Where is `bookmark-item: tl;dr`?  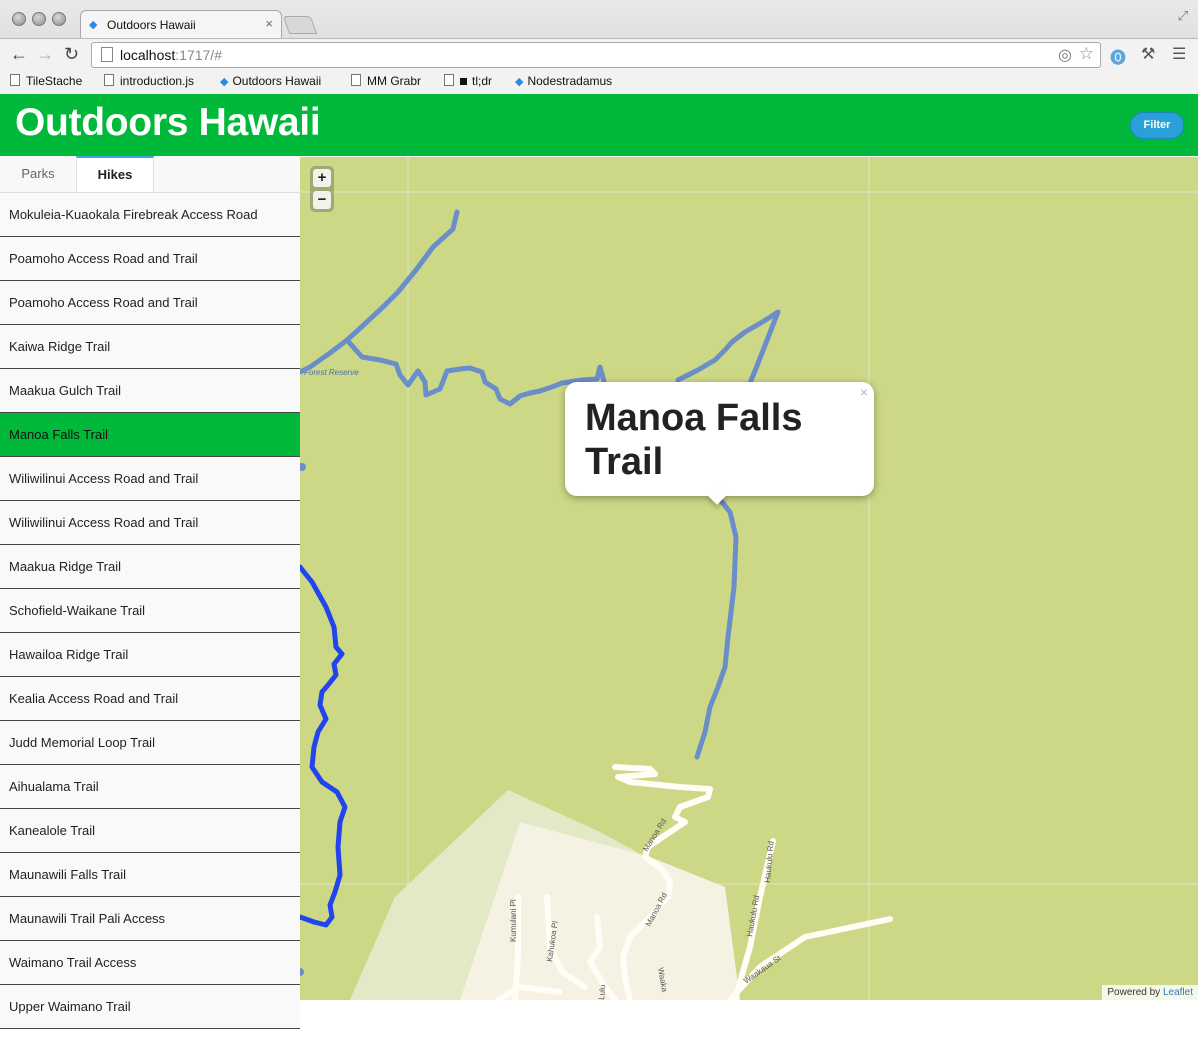
bookmark-item: tl;dr is located at coordinates (468, 81).